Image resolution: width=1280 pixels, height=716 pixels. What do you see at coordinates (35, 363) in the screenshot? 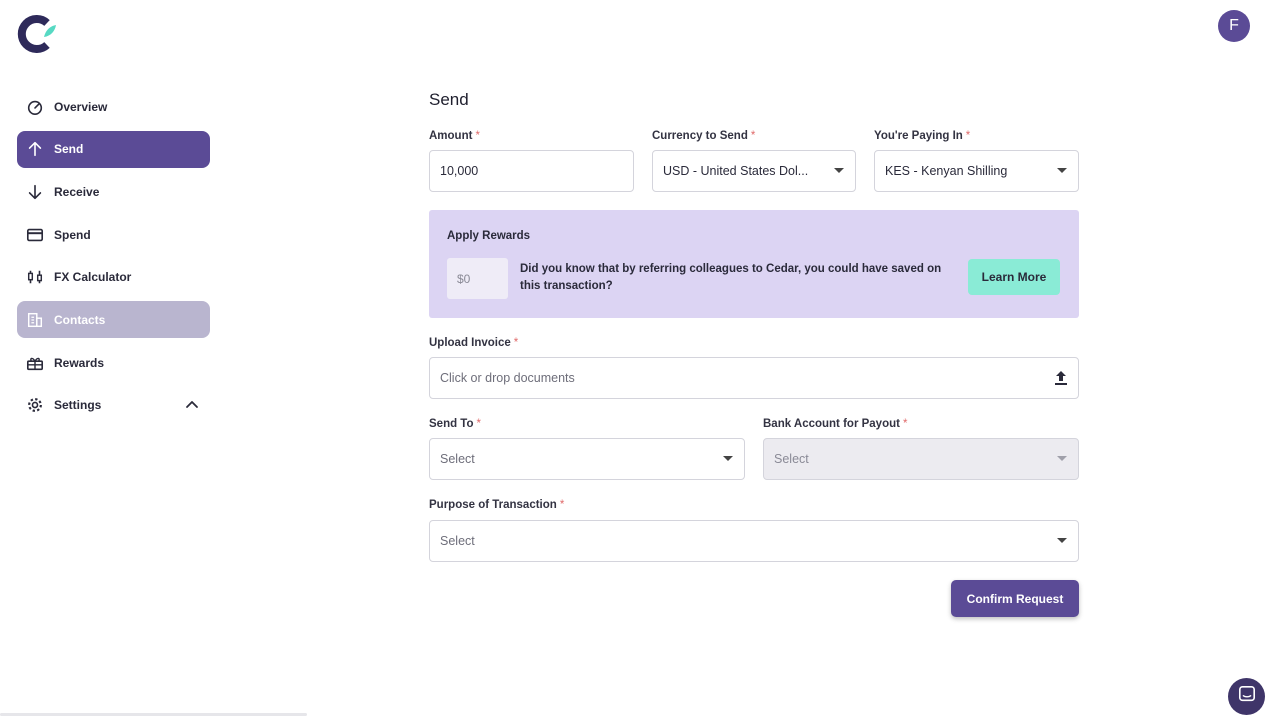
I see `gift-icon` at bounding box center [35, 363].